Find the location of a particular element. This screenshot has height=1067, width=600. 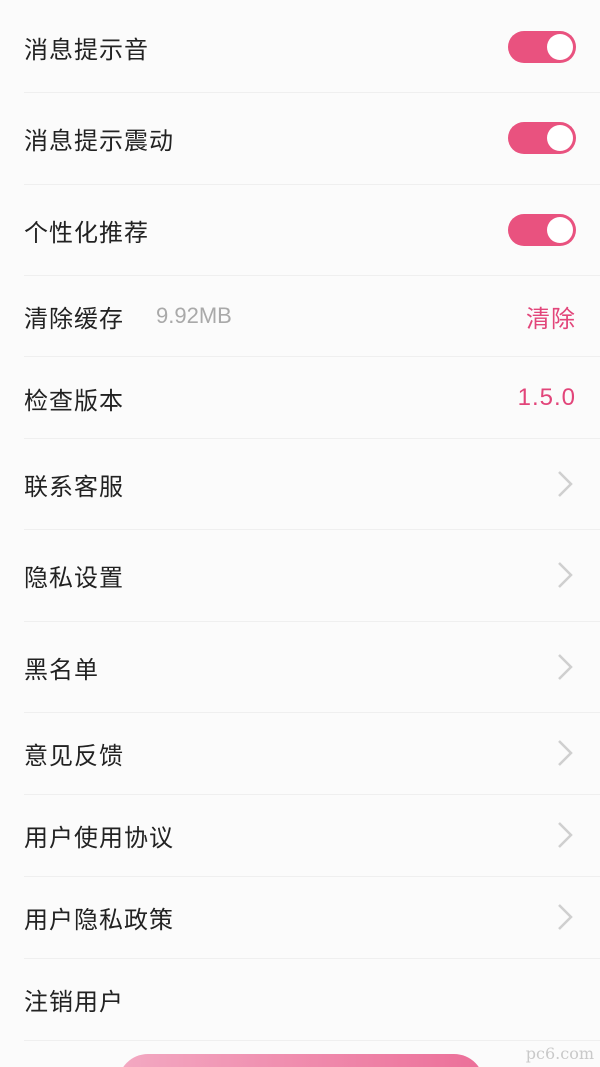

check-version-label: 检查版本 is located at coordinates (74, 400).